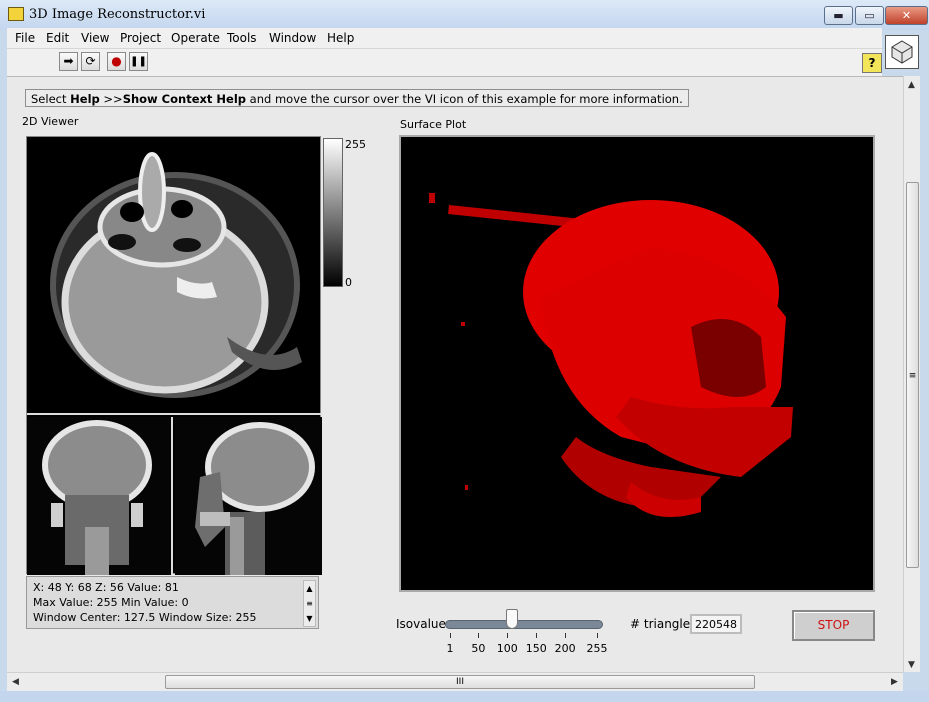 The height and width of the screenshot is (702, 929). I want to click on status-line-coords: X: 48 Y: 68 Z: 56 Value: 81, so click(106, 587).